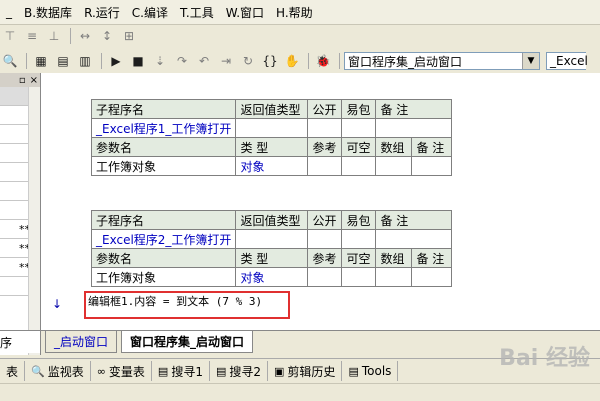 The height and width of the screenshot is (401, 600). Describe the element at coordinates (81, 342) in the screenshot. I see `tab-start-window: _启动窗口` at that location.